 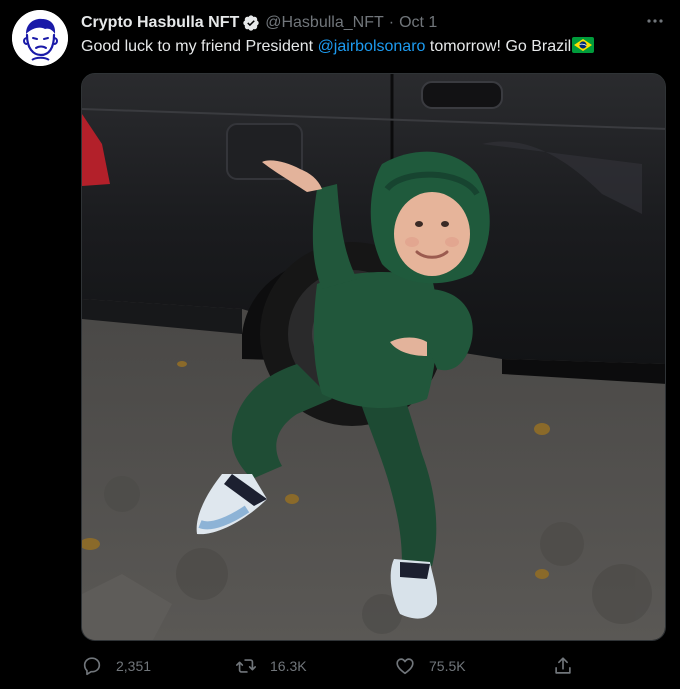 I want to click on tweet-actions: 2,351 16.3K 75.5K, so click(x=373, y=666).